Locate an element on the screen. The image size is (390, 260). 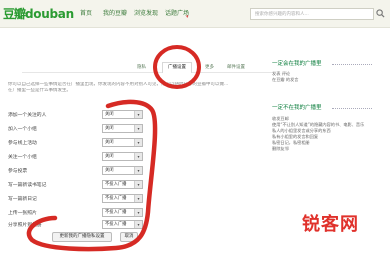
nav-dropdown-icon: ▾ is located at coordinates (187, 17).